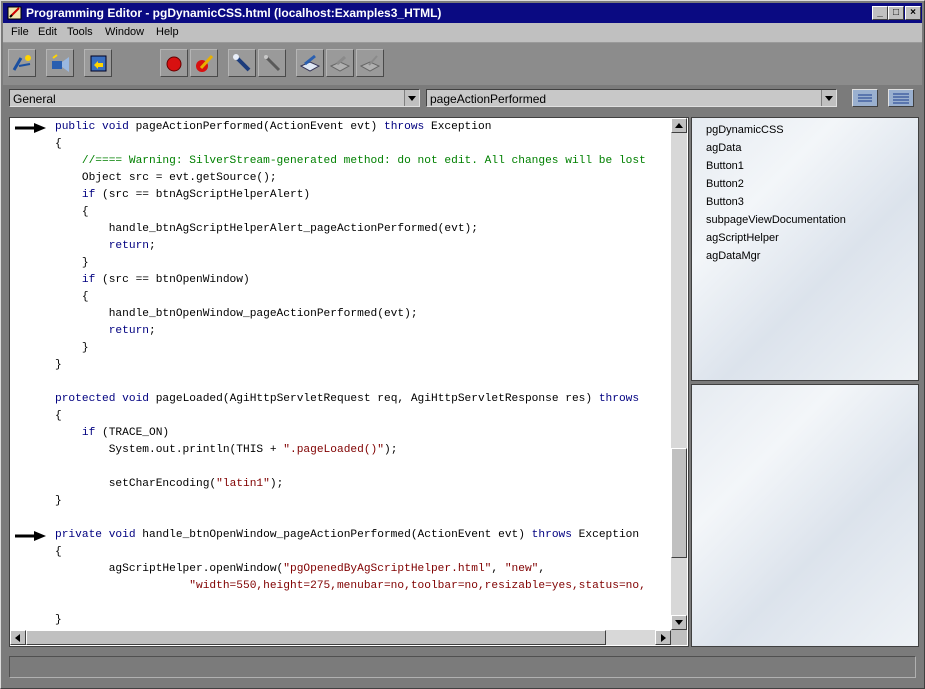  What do you see at coordinates (214, 98) in the screenshot?
I see `object-combo: General` at bounding box center [214, 98].